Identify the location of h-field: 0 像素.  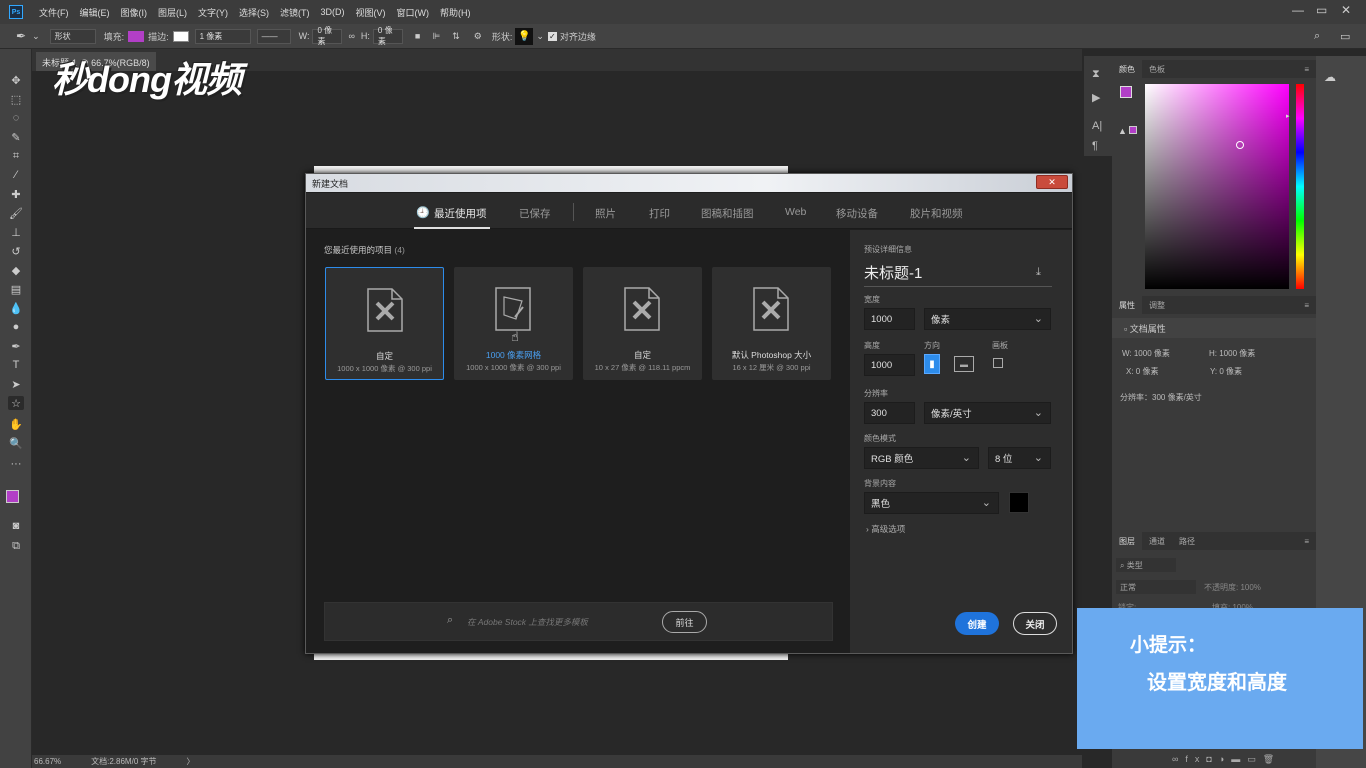
(387, 36).